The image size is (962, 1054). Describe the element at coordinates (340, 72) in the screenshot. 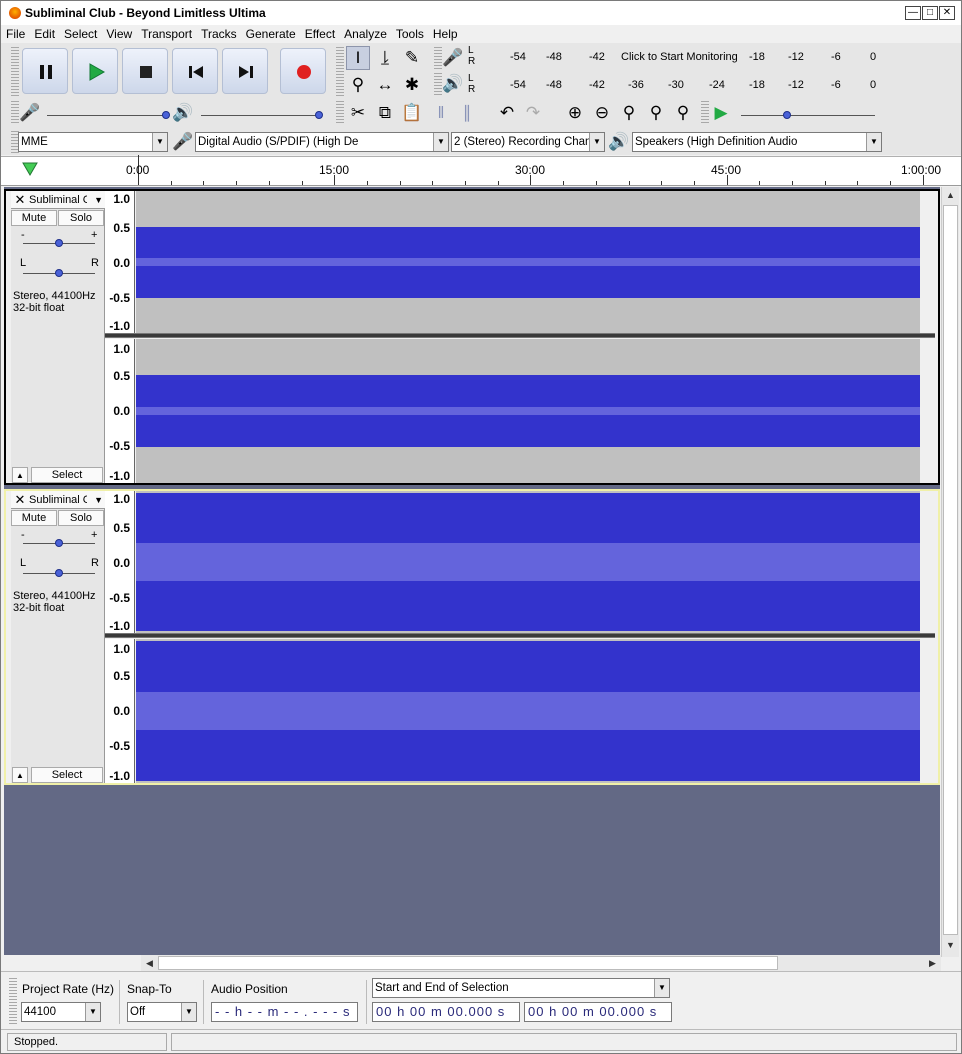

I see `tools-toolbar-grip` at that location.